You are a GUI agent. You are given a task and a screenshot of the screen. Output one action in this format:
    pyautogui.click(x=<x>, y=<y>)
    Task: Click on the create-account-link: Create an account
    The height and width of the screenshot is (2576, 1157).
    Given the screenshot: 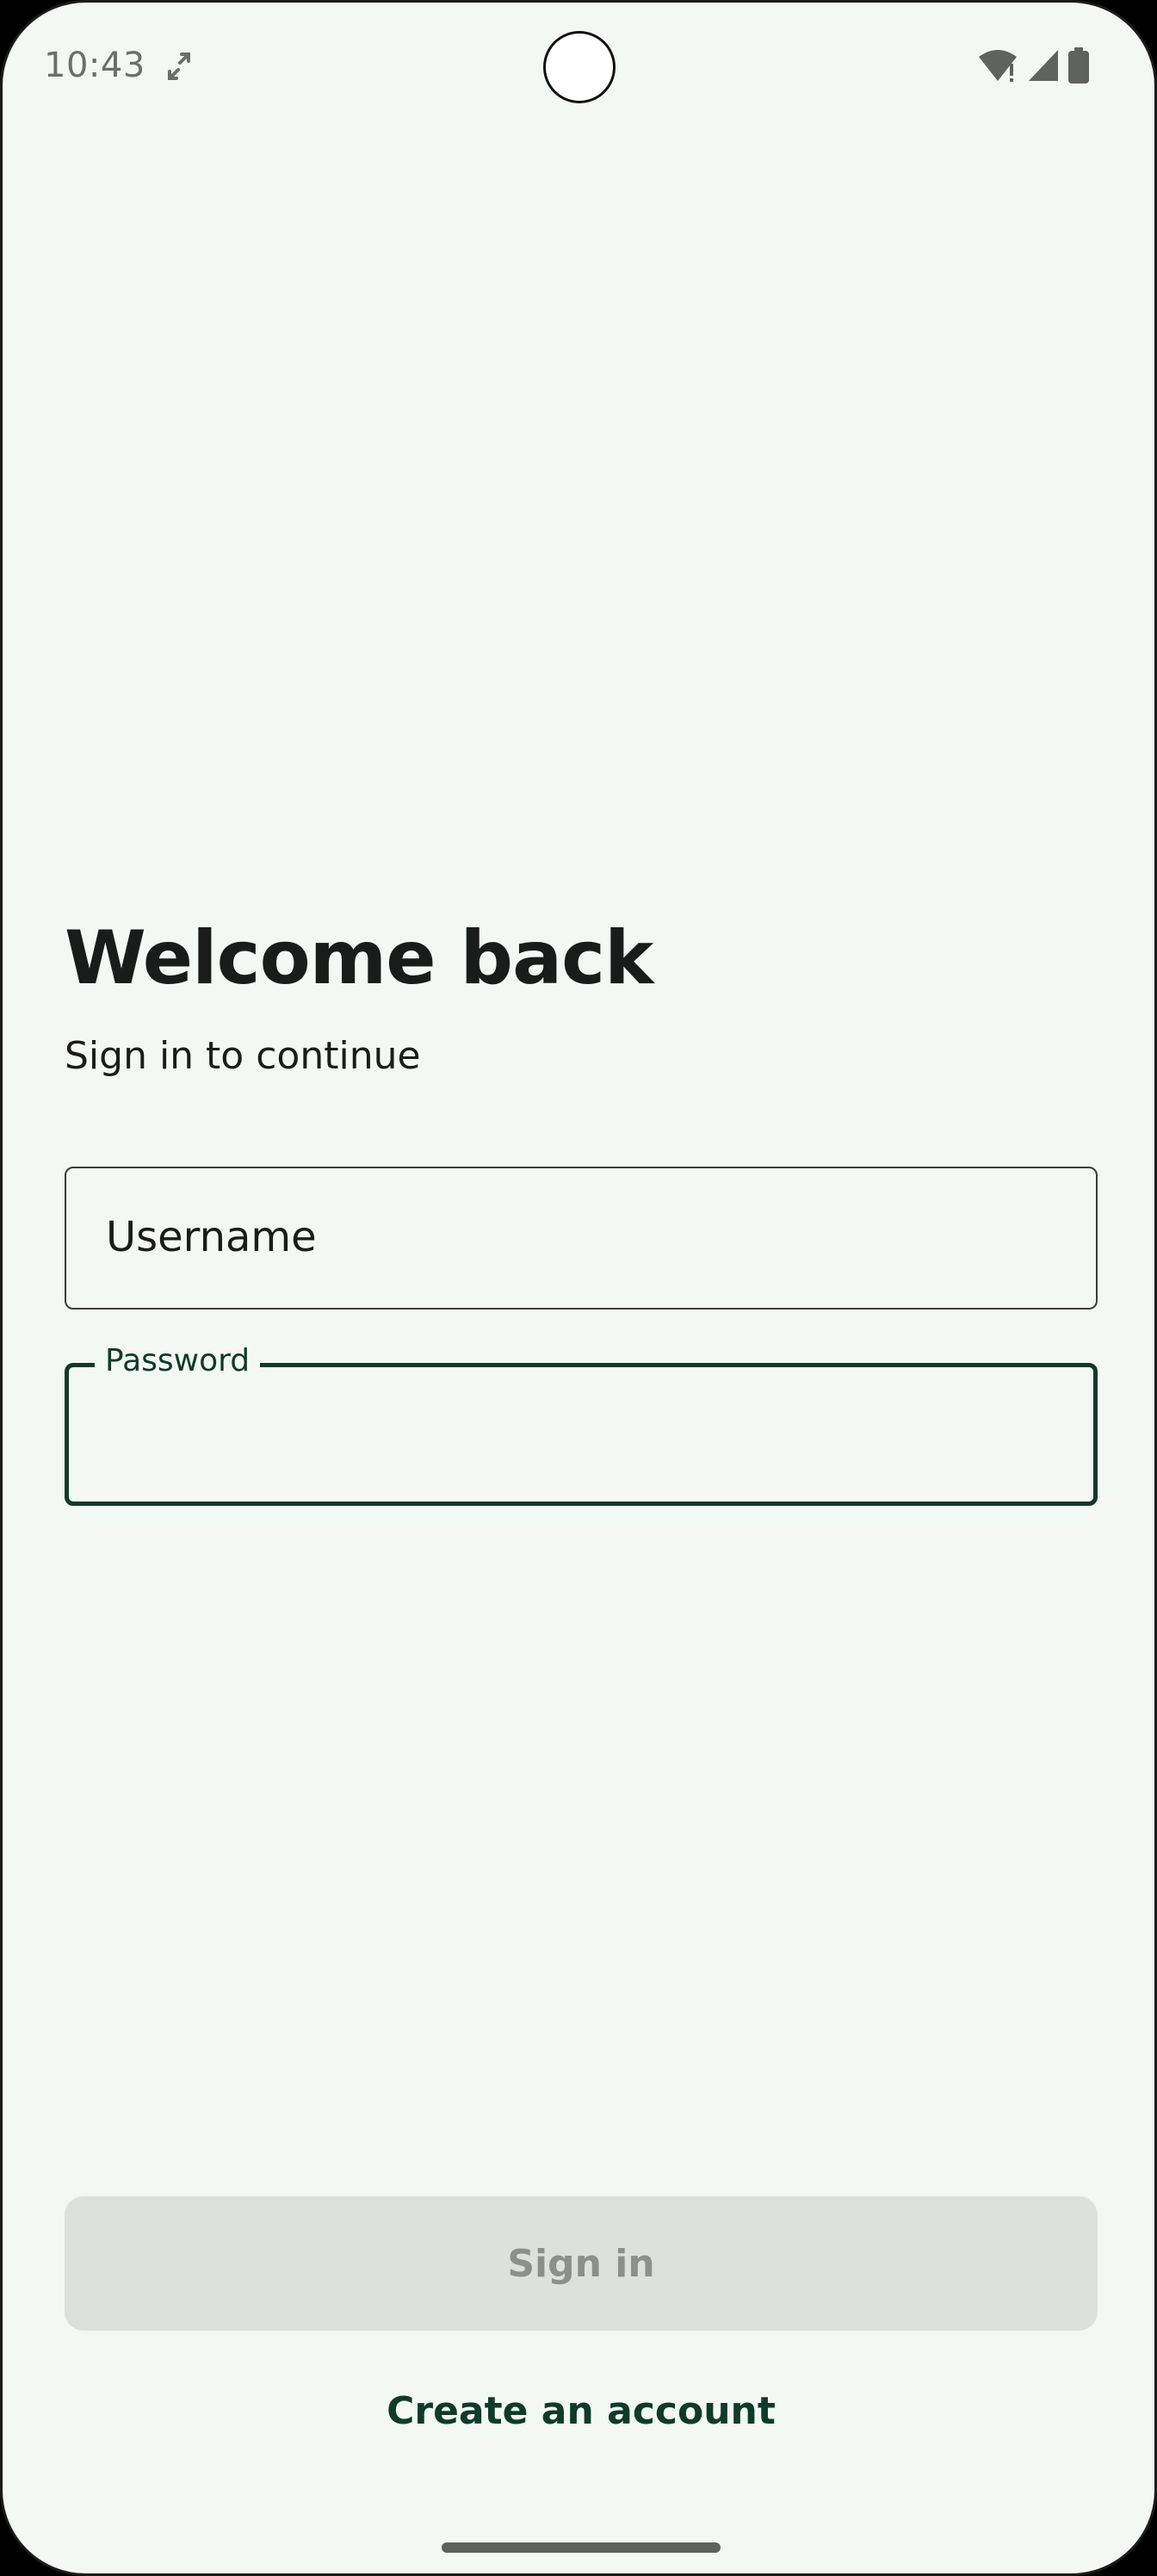 What is the action you would take?
    pyautogui.click(x=579, y=2411)
    